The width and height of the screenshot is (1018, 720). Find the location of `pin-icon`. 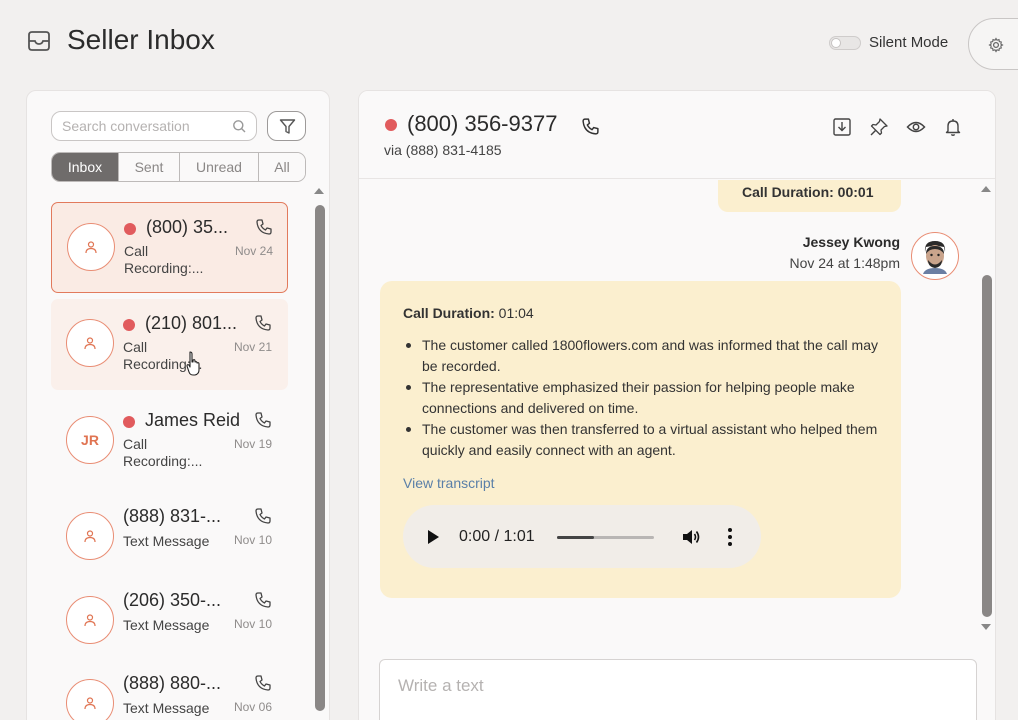

pin-icon is located at coordinates (879, 127).